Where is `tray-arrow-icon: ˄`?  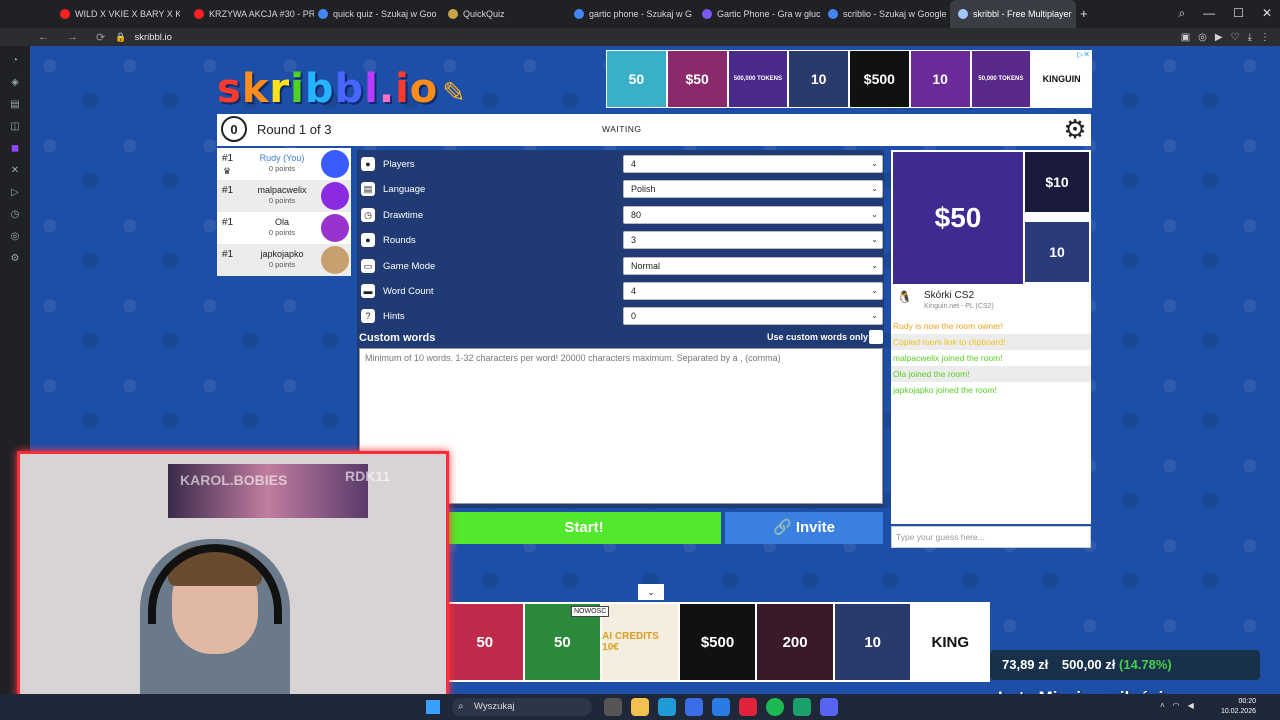
tray-arrow-icon: ˄ is located at coordinates (1162, 705).